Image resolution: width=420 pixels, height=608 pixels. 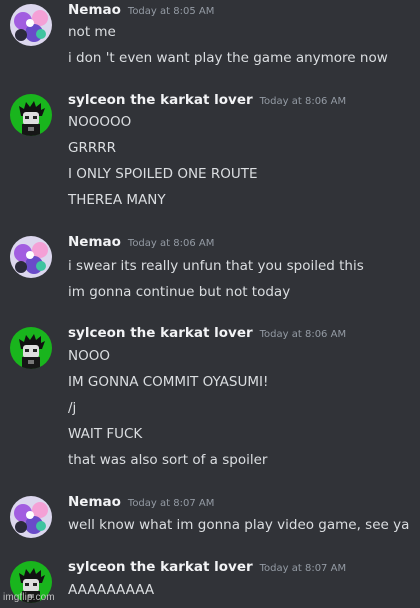 I want to click on message-timestamp: Today at 8:05 AM, so click(x=171, y=11).